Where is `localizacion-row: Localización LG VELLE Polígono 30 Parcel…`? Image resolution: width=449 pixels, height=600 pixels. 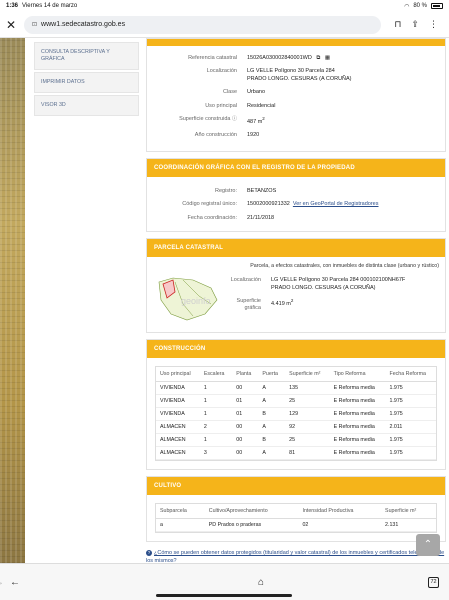
localizacion-row: Localización LG VELLE Polígono 30 Parcel… is located at coordinates (296, 75).